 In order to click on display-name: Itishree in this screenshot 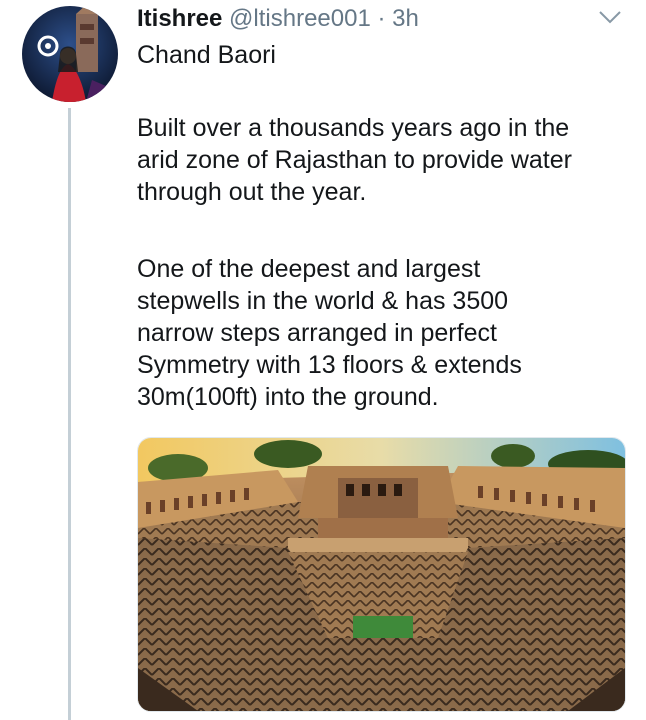, I will do `click(179, 18)`.